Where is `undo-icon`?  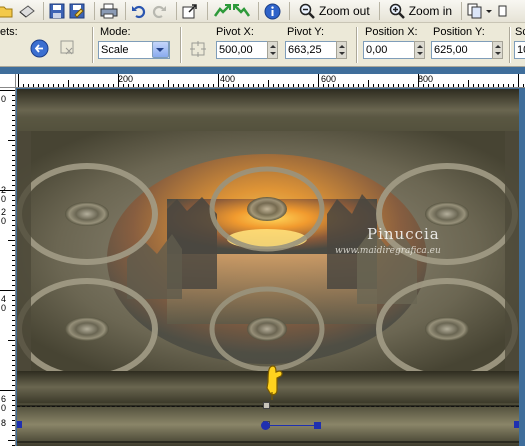 undo-icon is located at coordinates (139, 11).